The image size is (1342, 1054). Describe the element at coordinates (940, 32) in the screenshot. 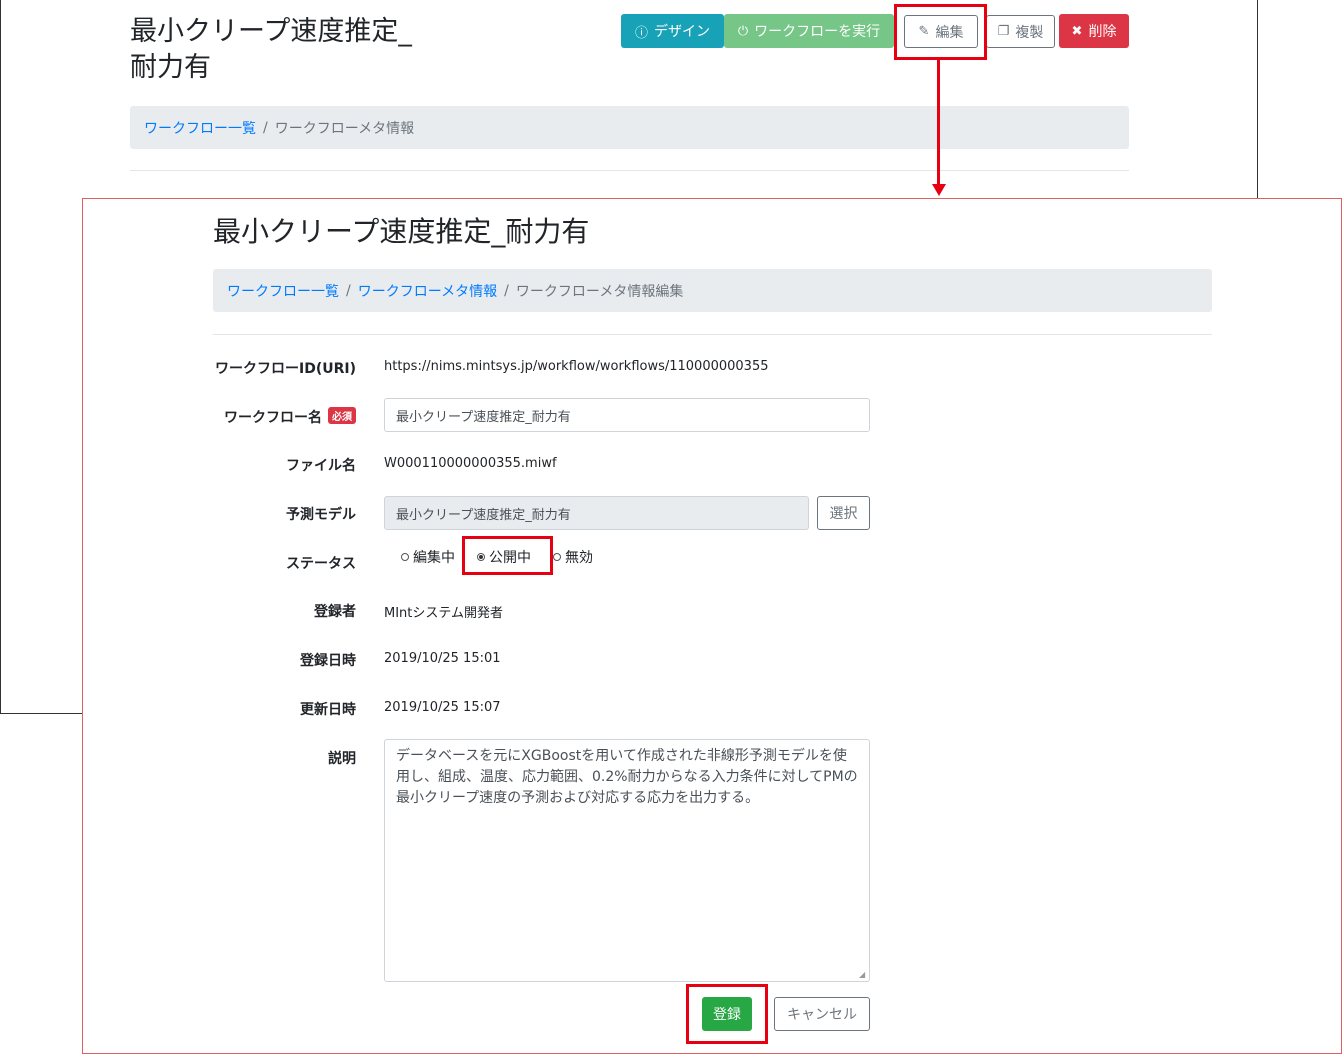

I see `edit-button-highlight` at that location.